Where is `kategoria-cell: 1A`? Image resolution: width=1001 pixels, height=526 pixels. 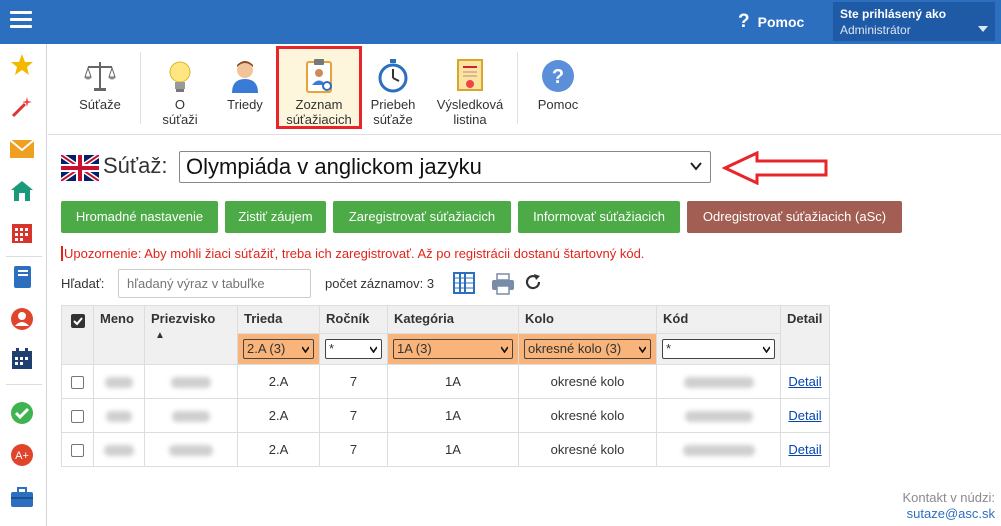
kategoria-cell: 1A is located at coordinates (453, 381).